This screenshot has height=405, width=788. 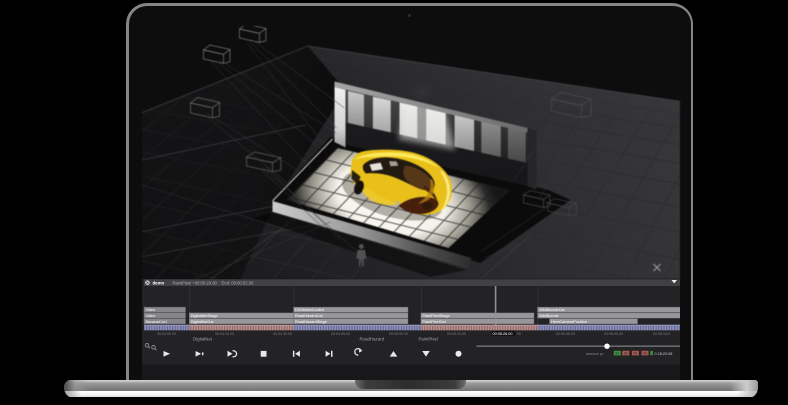 I want to click on svg-text: PaintPixel, so click(x=427, y=339).